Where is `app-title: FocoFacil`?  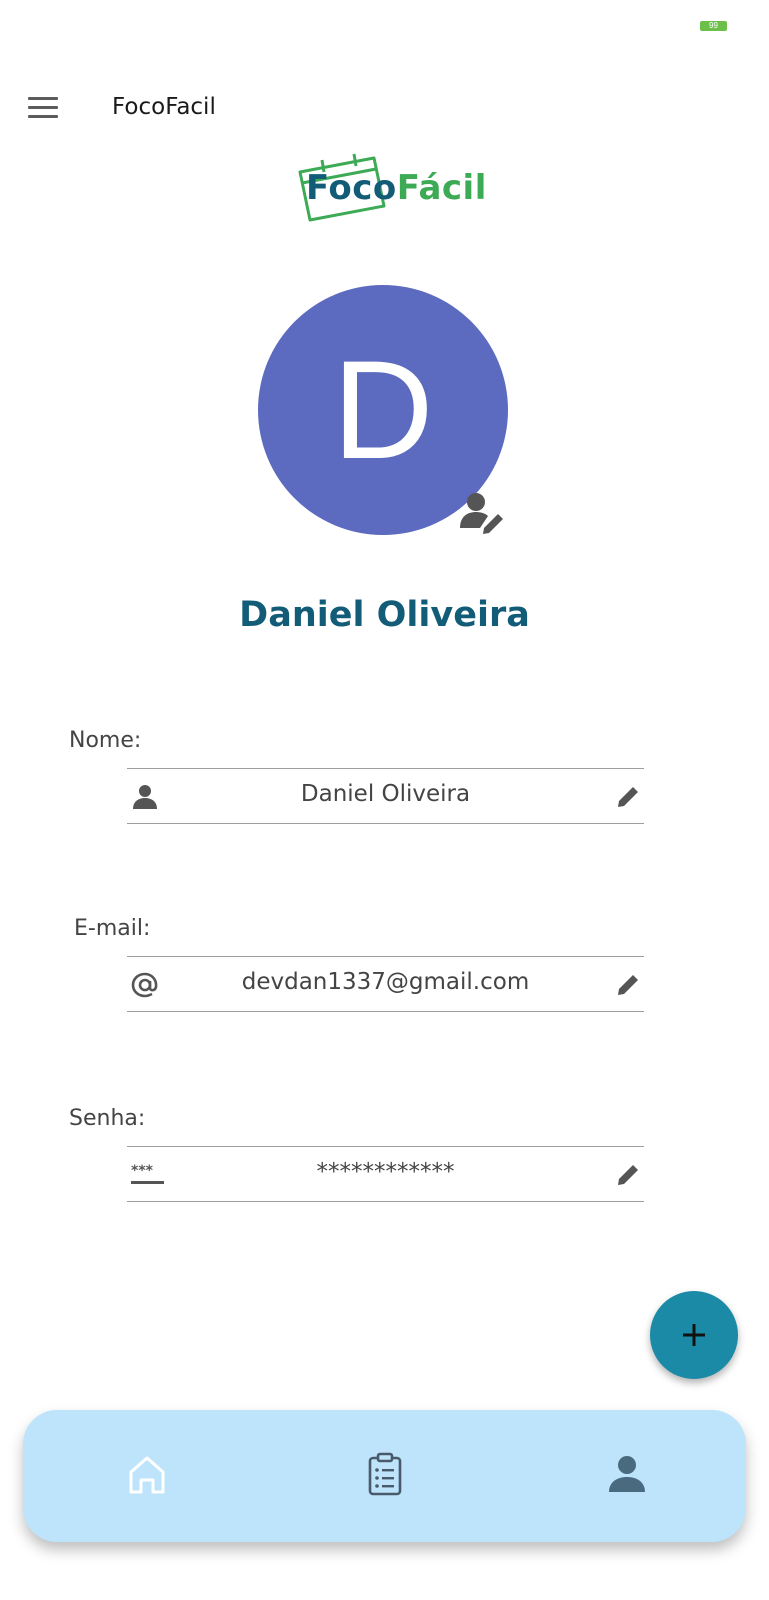 app-title: FocoFacil is located at coordinates (164, 107).